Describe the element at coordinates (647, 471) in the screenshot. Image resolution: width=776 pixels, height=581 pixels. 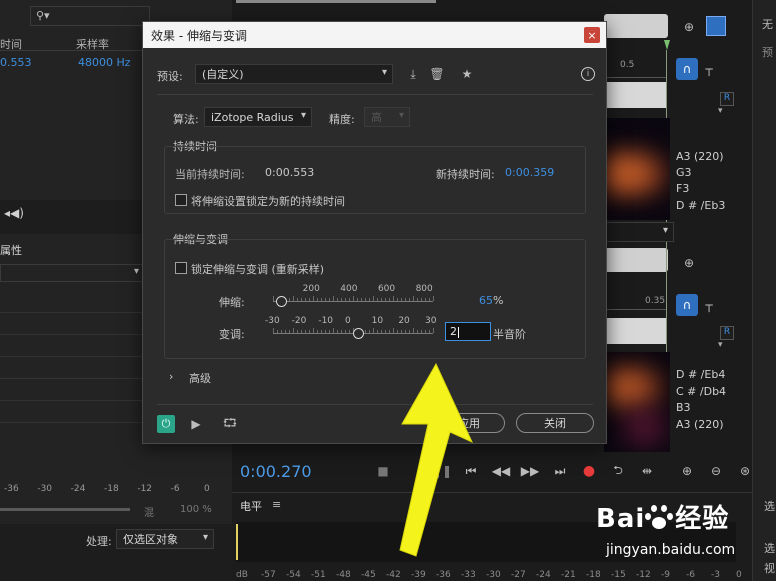
I see `skip-selection-icon: ⇹` at that location.